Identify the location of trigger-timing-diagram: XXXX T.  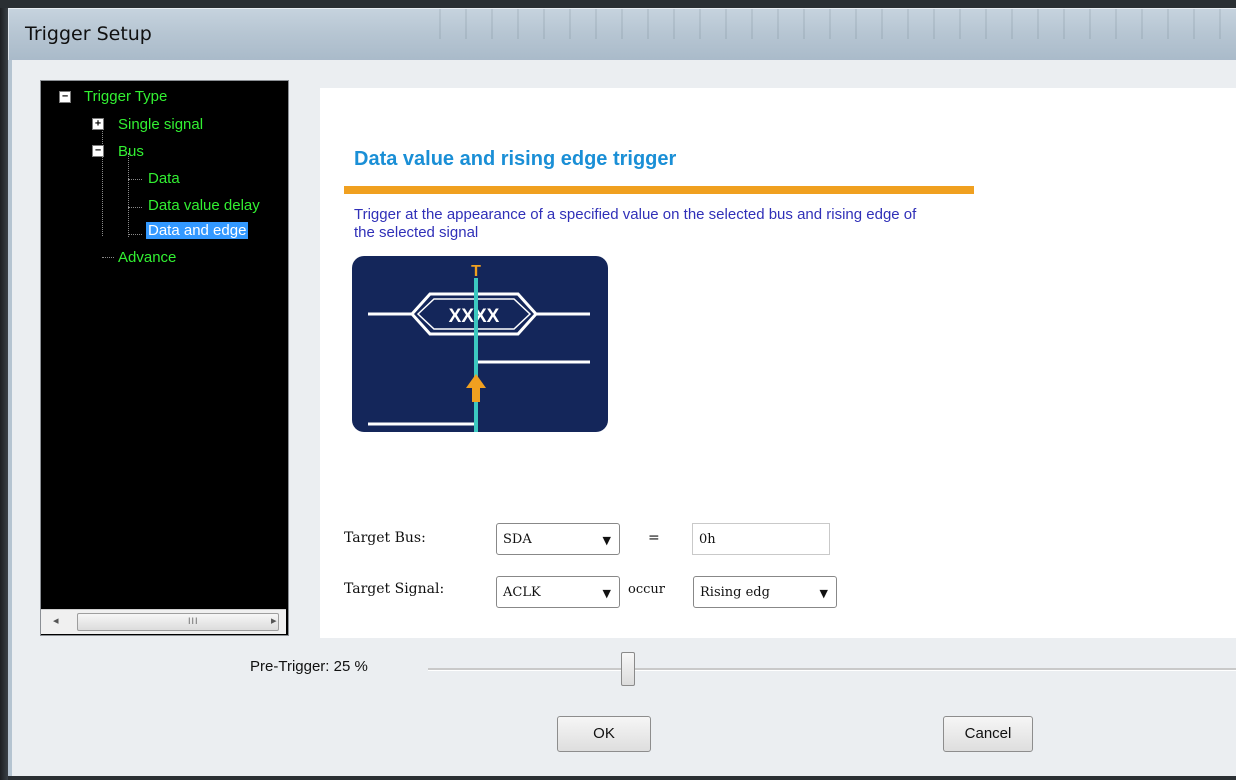
(480, 344).